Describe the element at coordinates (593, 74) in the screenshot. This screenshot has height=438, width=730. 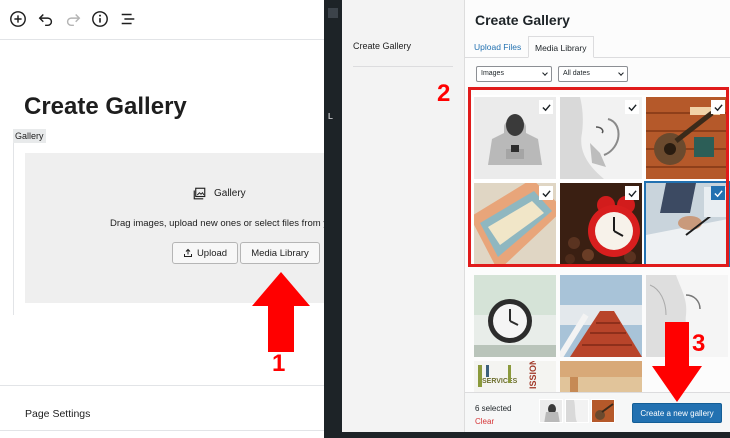
I see `date-filter: All dates` at that location.